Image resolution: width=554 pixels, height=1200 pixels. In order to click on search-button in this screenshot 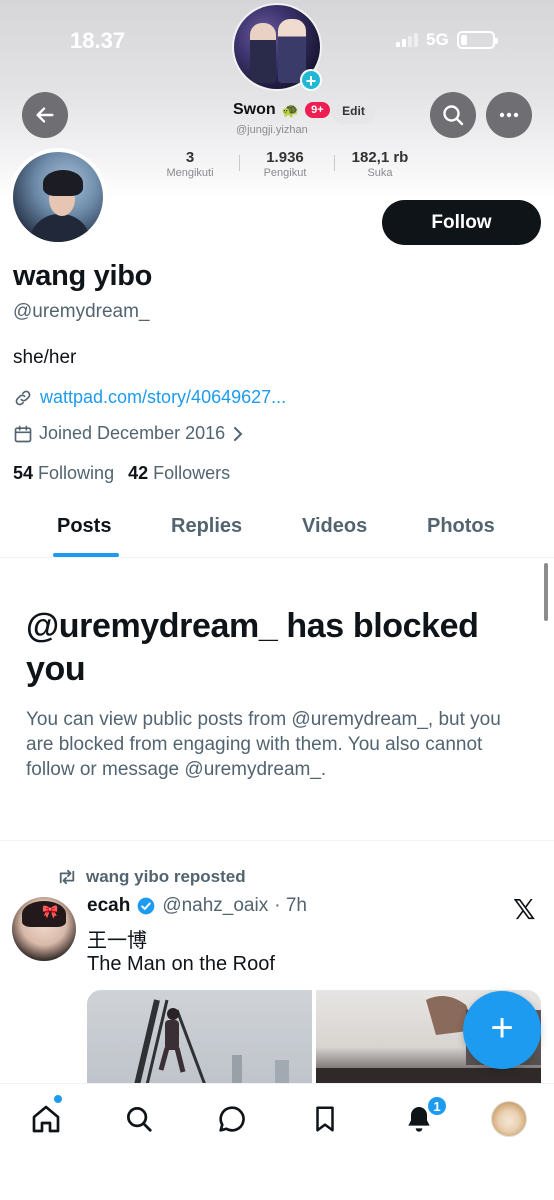, I will do `click(453, 115)`.